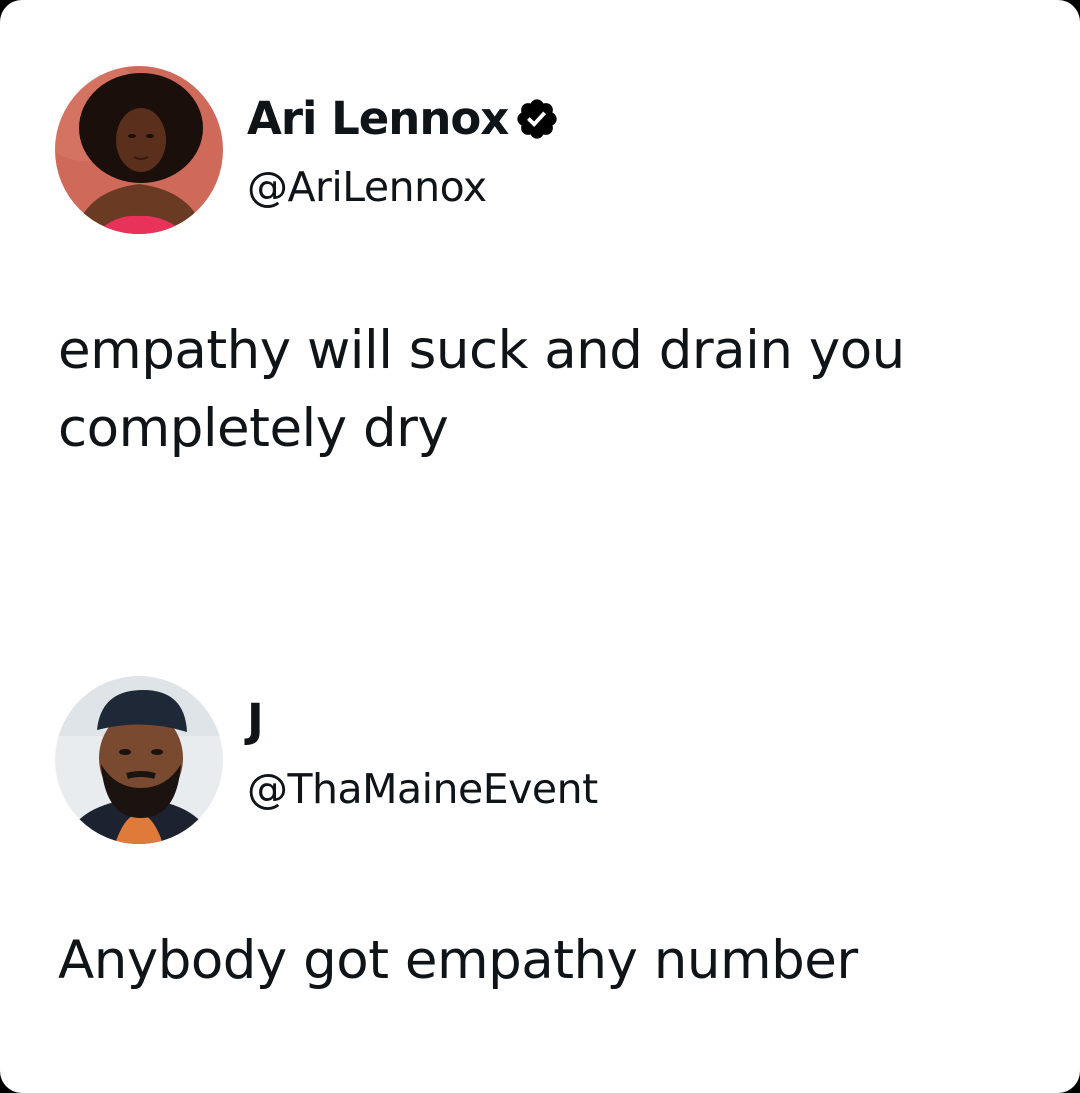  Describe the element at coordinates (458, 960) in the screenshot. I see `tweet-text: Anybody got empathy number` at that location.